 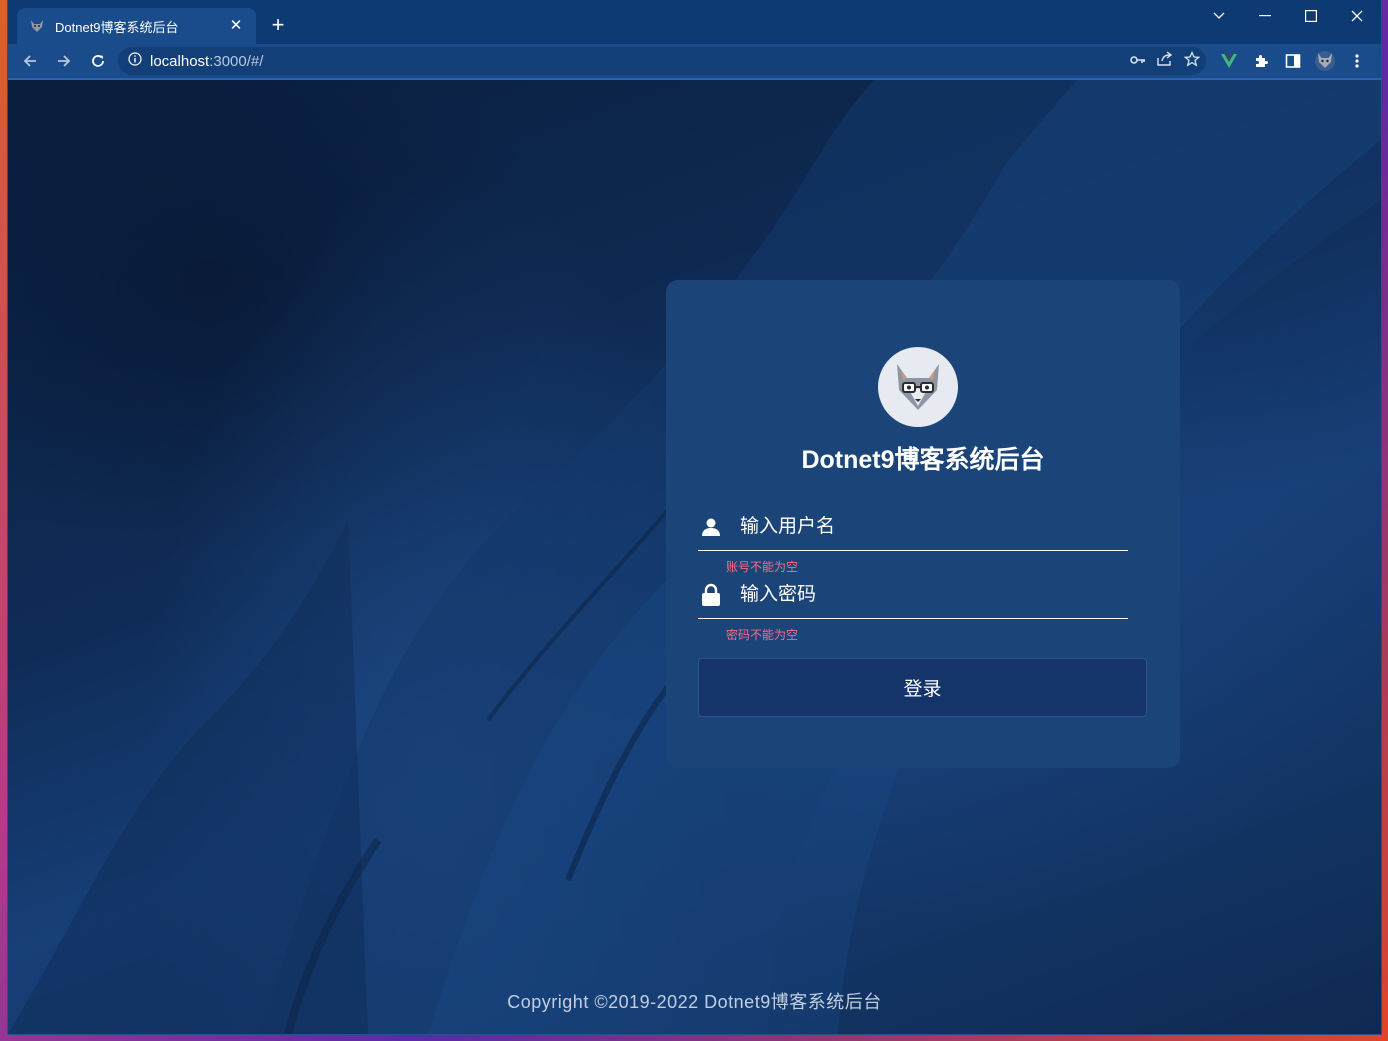 I want to click on maximize-button, so click(x=1311, y=16).